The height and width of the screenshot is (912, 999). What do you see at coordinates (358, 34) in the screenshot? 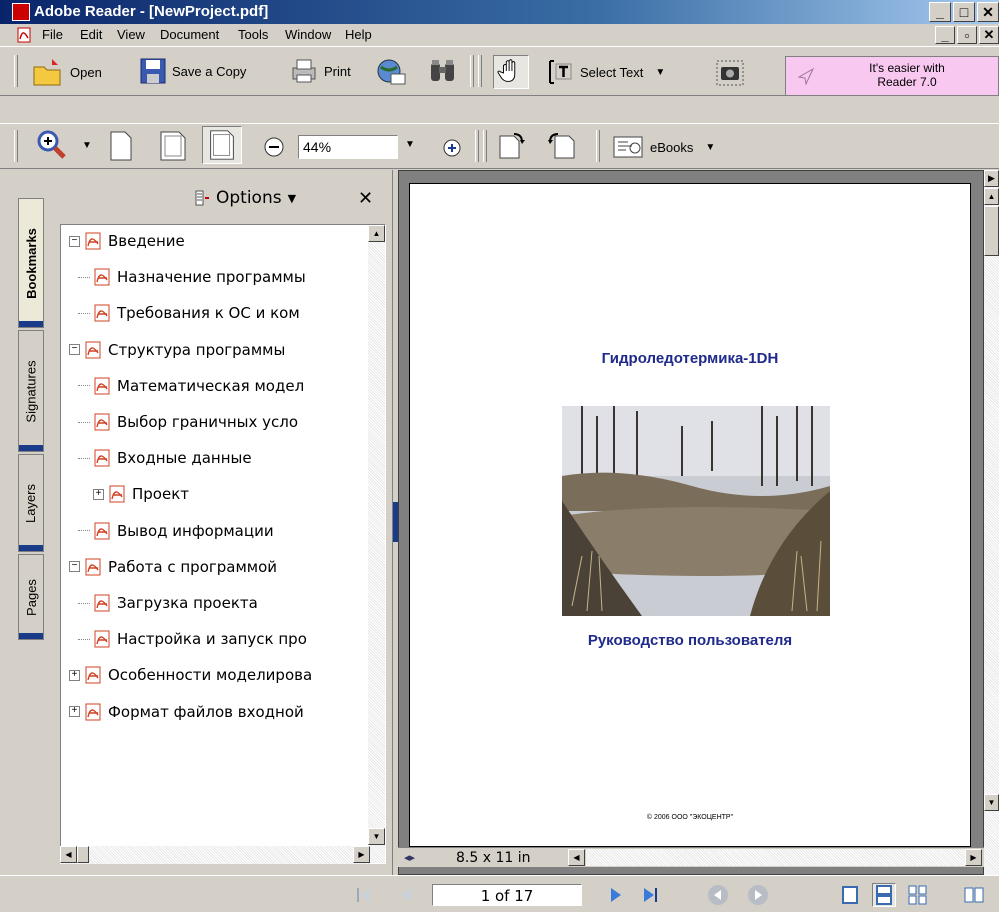
I see `menu-help: Help` at bounding box center [358, 34].